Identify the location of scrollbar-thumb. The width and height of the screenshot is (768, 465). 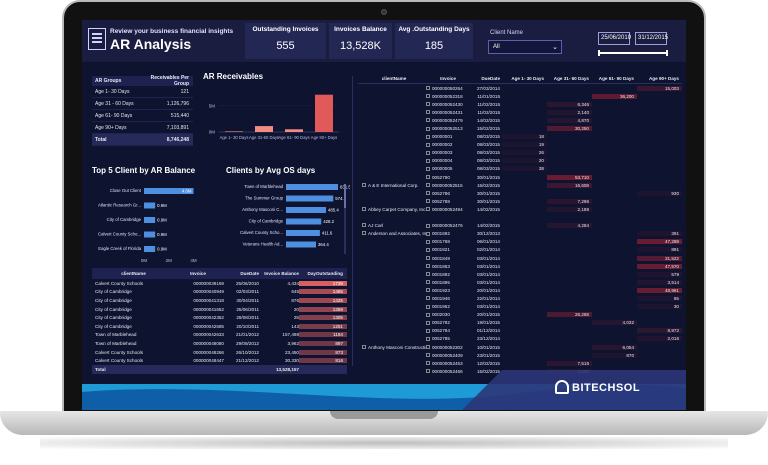
(345, 196).